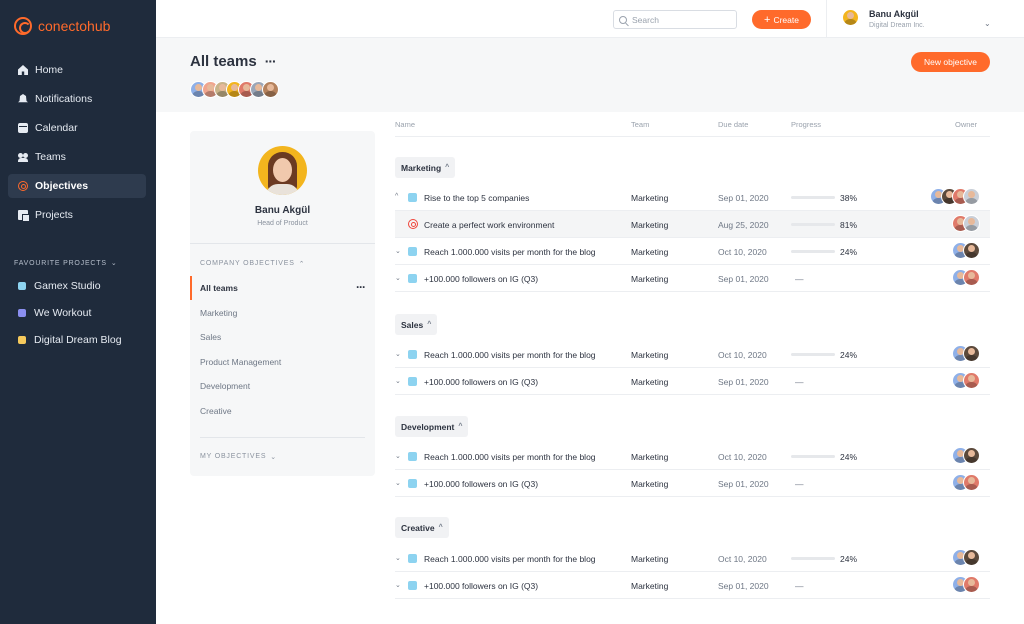  What do you see at coordinates (23, 26) in the screenshot?
I see `logo-icon` at bounding box center [23, 26].